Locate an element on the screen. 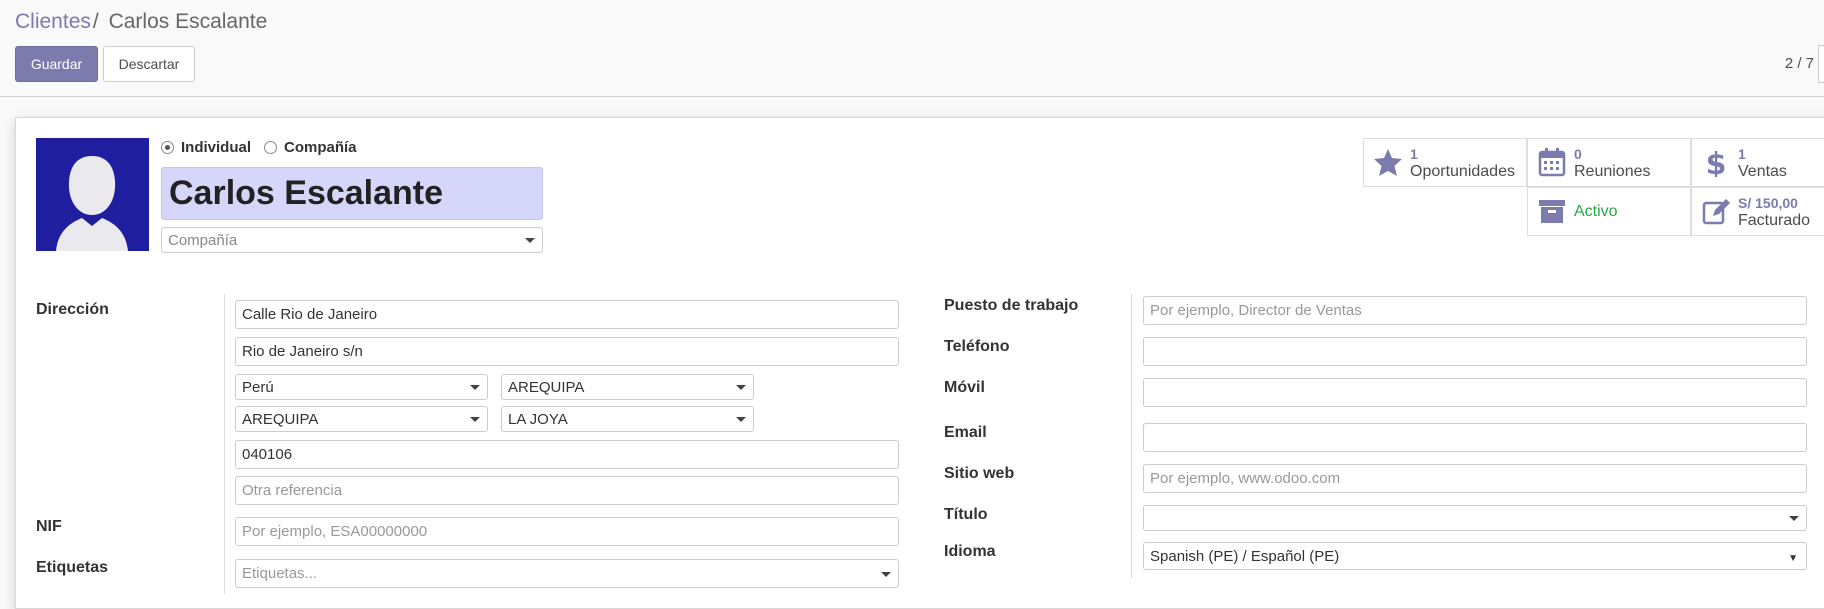 This screenshot has height=609, width=1824. address-label: Dirección is located at coordinates (72, 309).